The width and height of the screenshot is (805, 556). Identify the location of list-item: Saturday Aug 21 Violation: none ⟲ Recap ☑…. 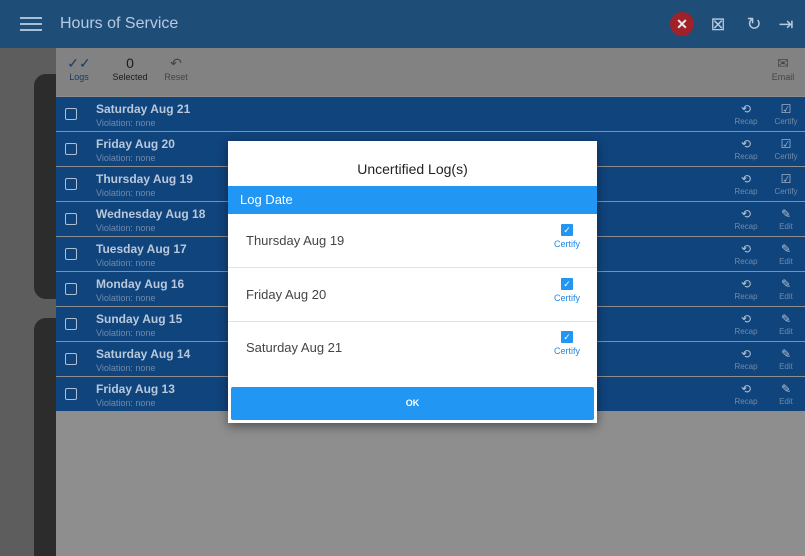
(430, 114).